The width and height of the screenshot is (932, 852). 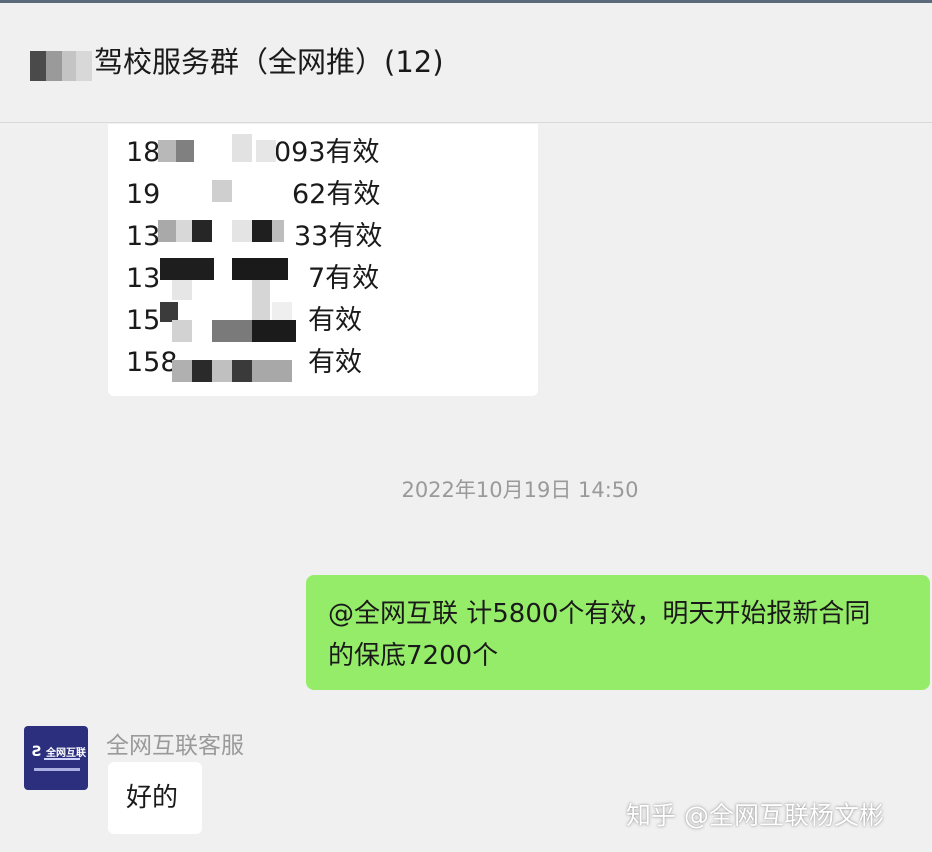 What do you see at coordinates (618, 632) in the screenshot?
I see `outgoing-message-bubble: @全网互联 计5800个有效，明天开始报新合同 的保底7200个` at bounding box center [618, 632].